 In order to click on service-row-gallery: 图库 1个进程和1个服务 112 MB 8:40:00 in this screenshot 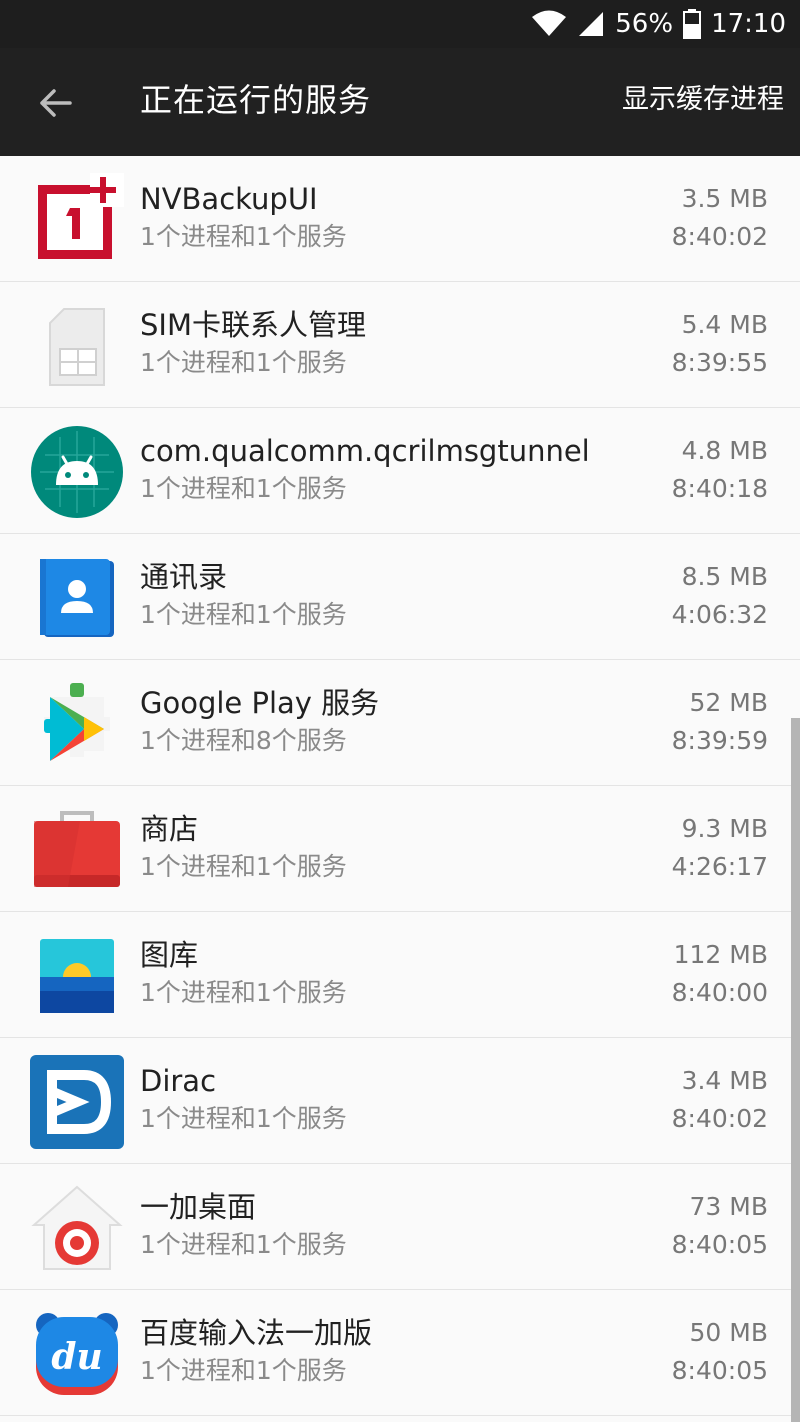, I will do `click(400, 975)`.